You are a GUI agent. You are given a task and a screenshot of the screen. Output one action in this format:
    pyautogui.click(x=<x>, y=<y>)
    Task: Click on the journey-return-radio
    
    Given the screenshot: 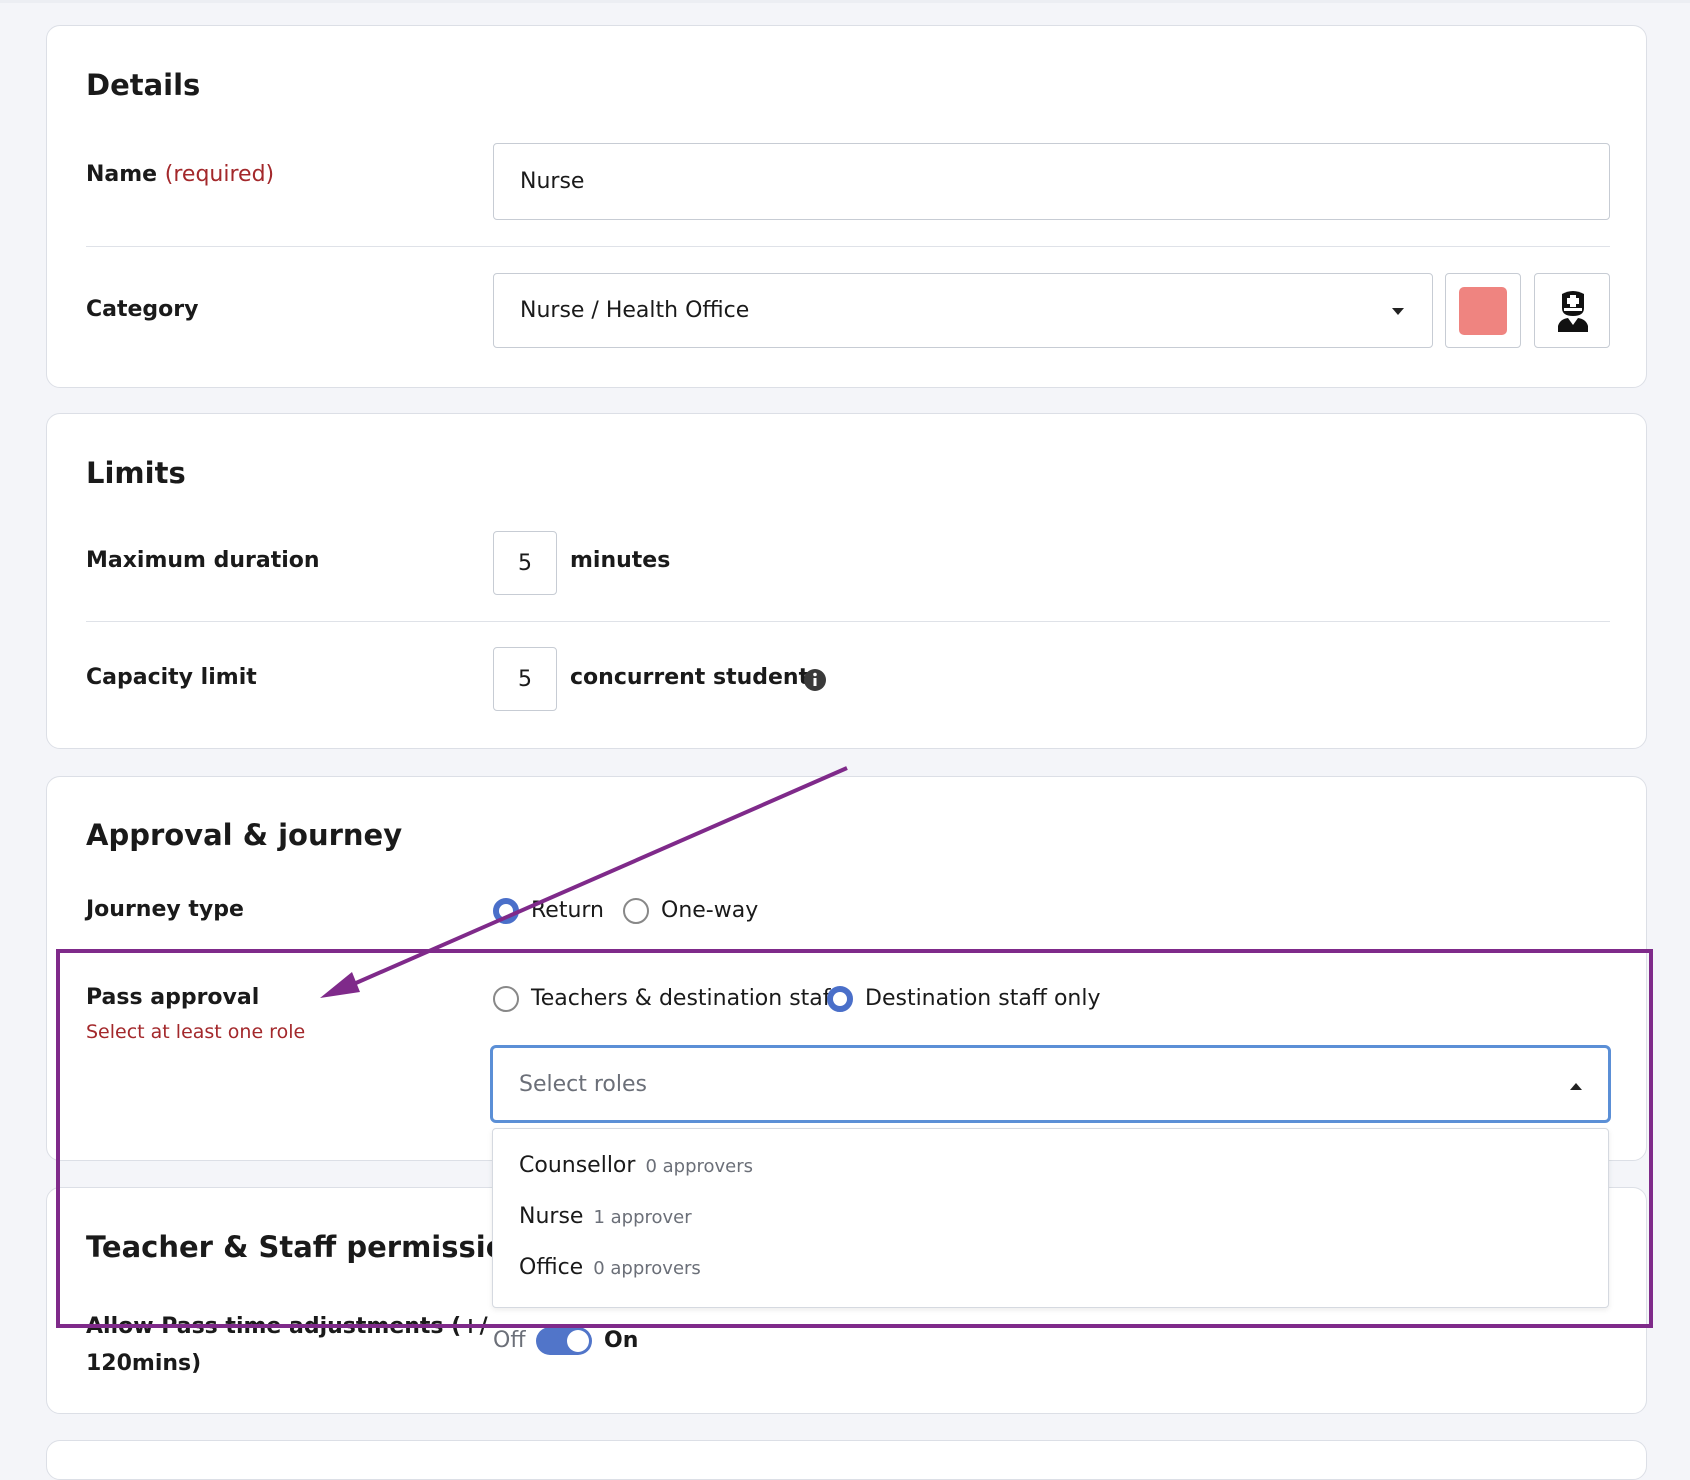 What is the action you would take?
    pyautogui.click(x=506, y=911)
    